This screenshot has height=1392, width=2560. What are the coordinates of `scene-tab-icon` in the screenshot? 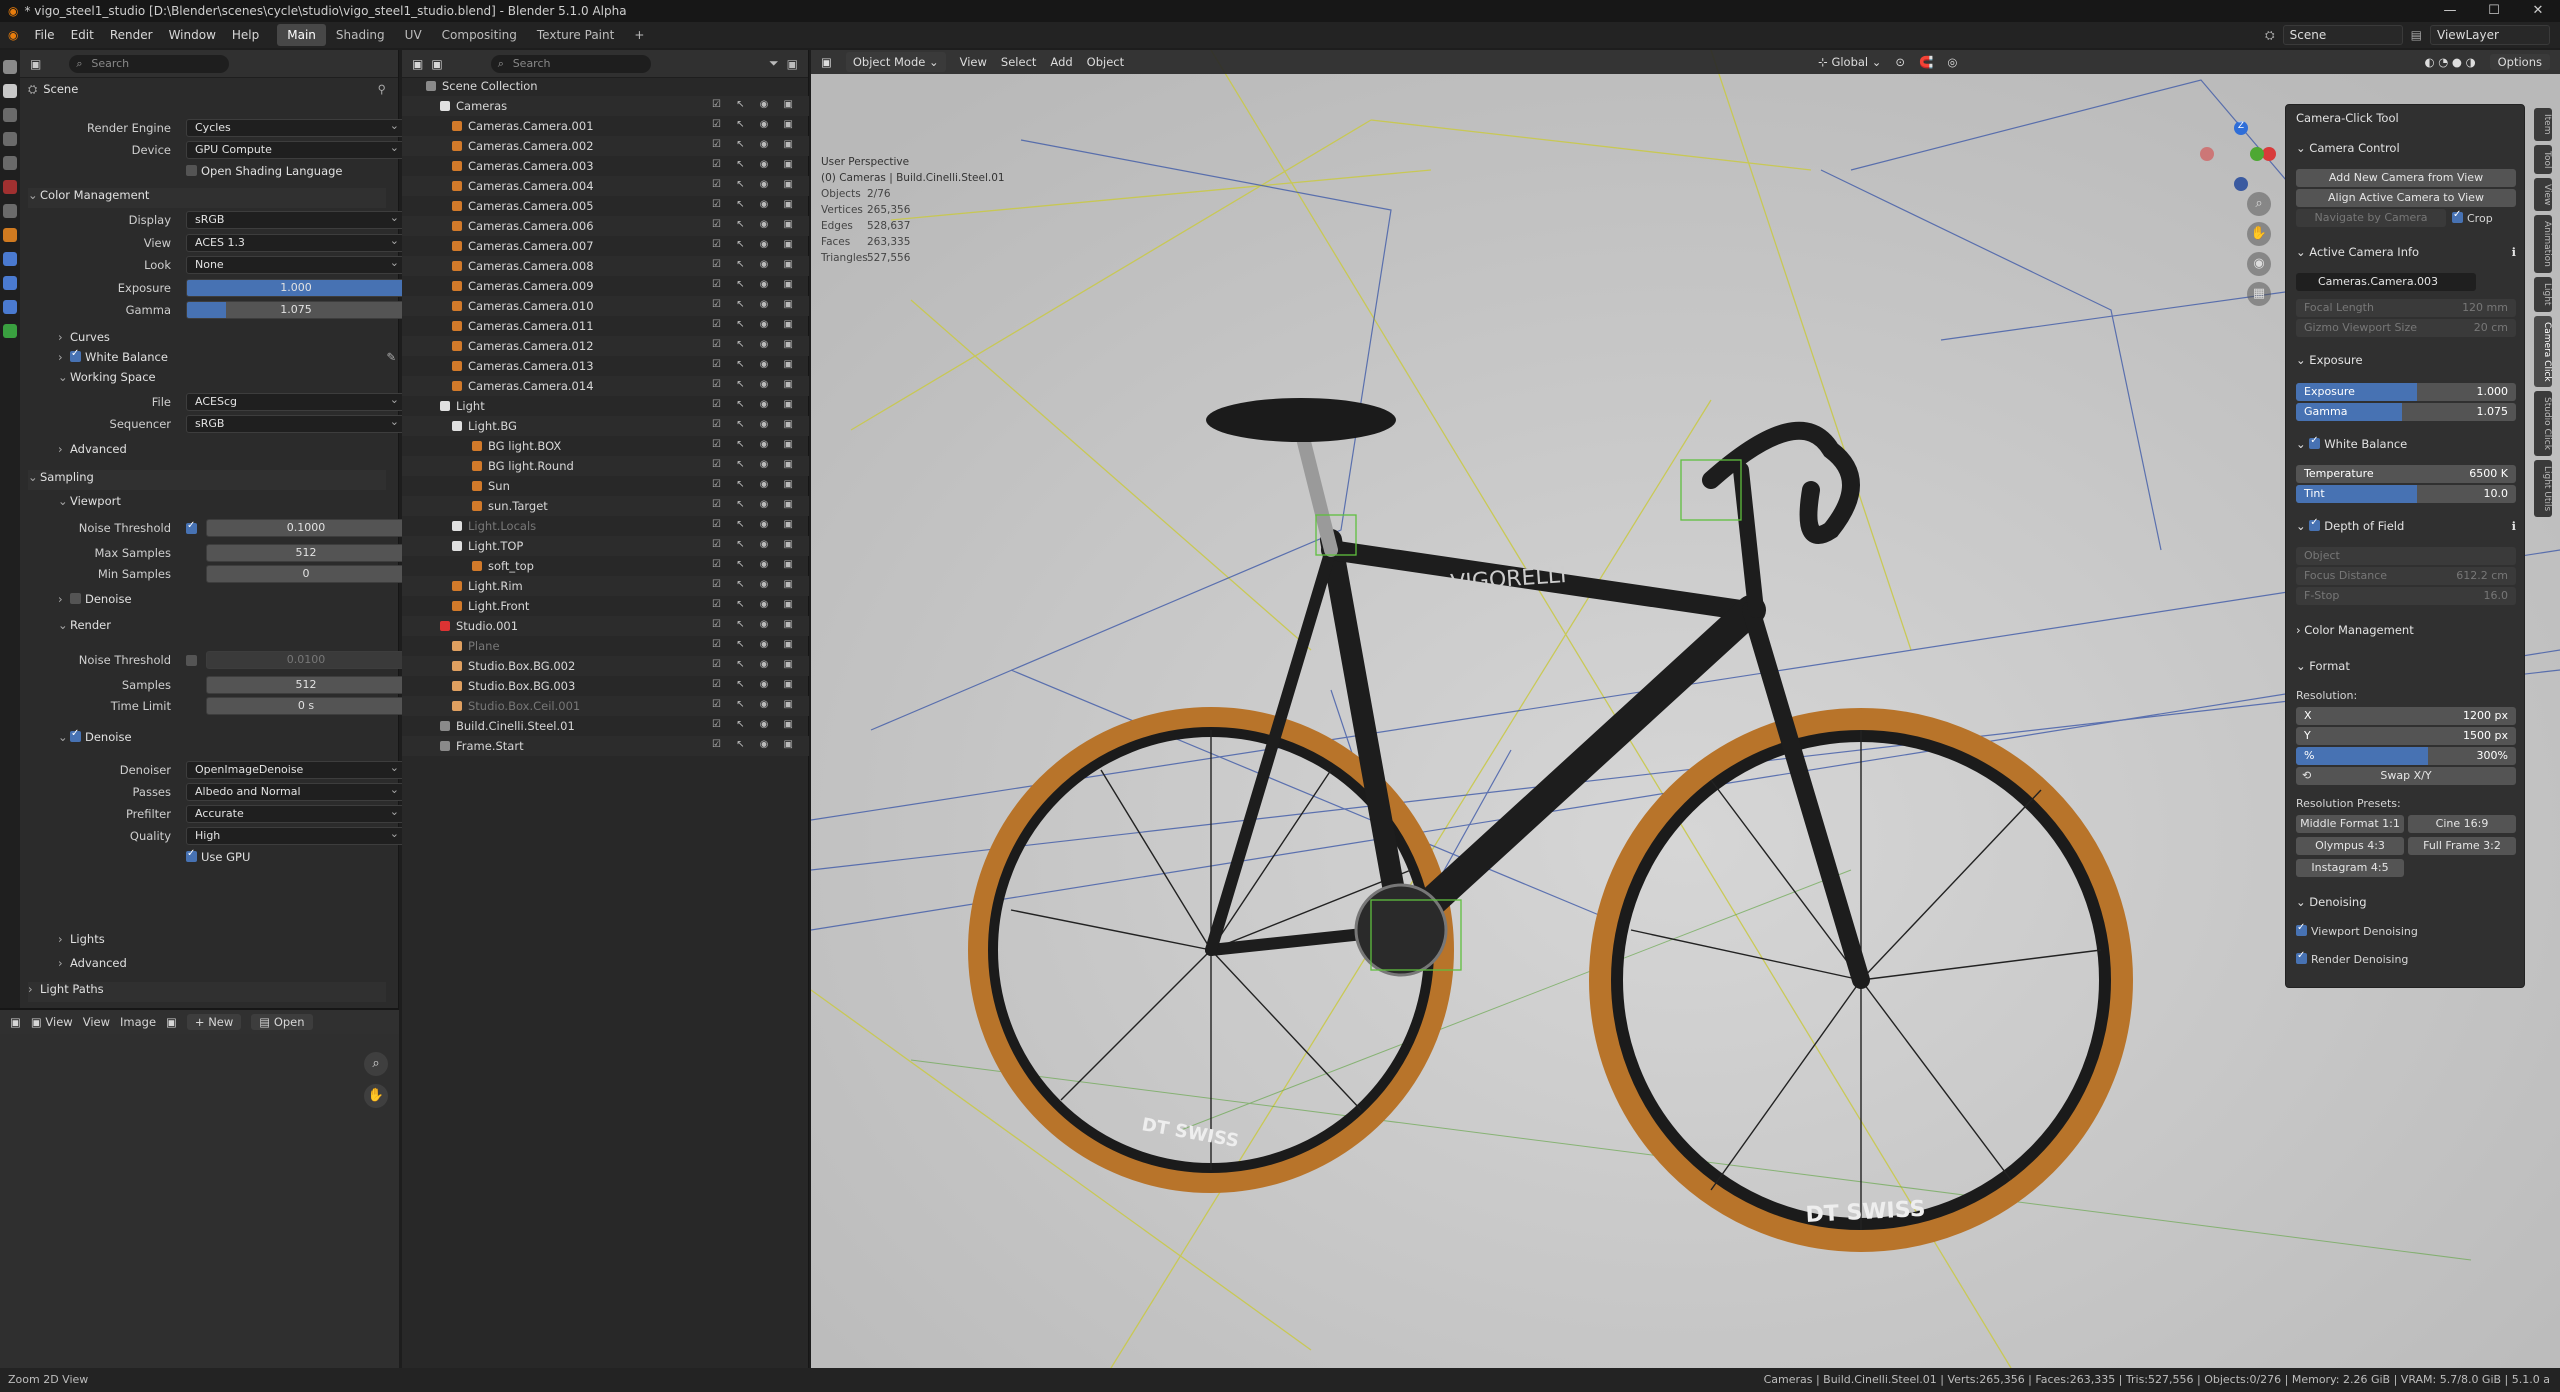 It's located at (10, 163).